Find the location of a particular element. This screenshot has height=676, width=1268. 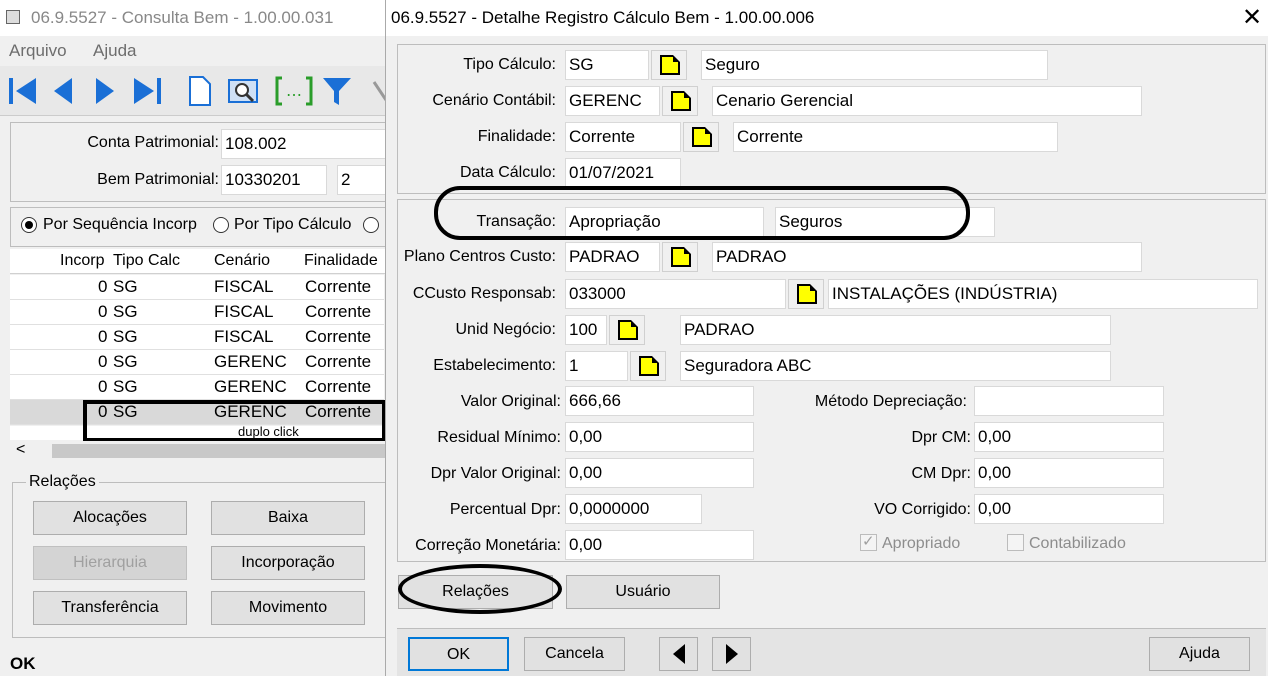

finalidade-label: Finalidade: is located at coordinates (516, 136).